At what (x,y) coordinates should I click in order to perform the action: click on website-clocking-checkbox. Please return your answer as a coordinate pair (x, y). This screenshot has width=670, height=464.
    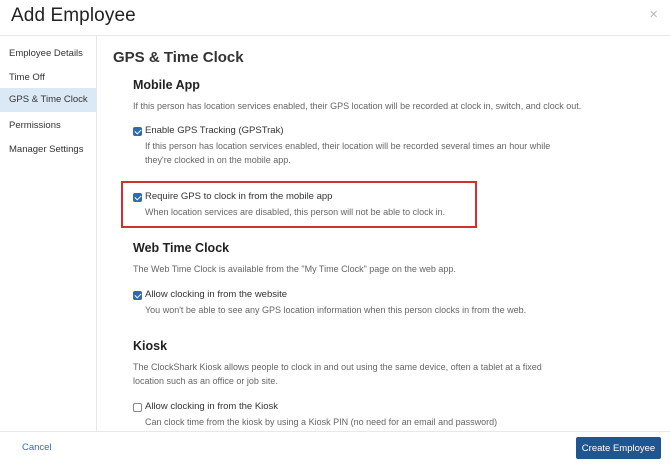
    Looking at the image, I should click on (137, 295).